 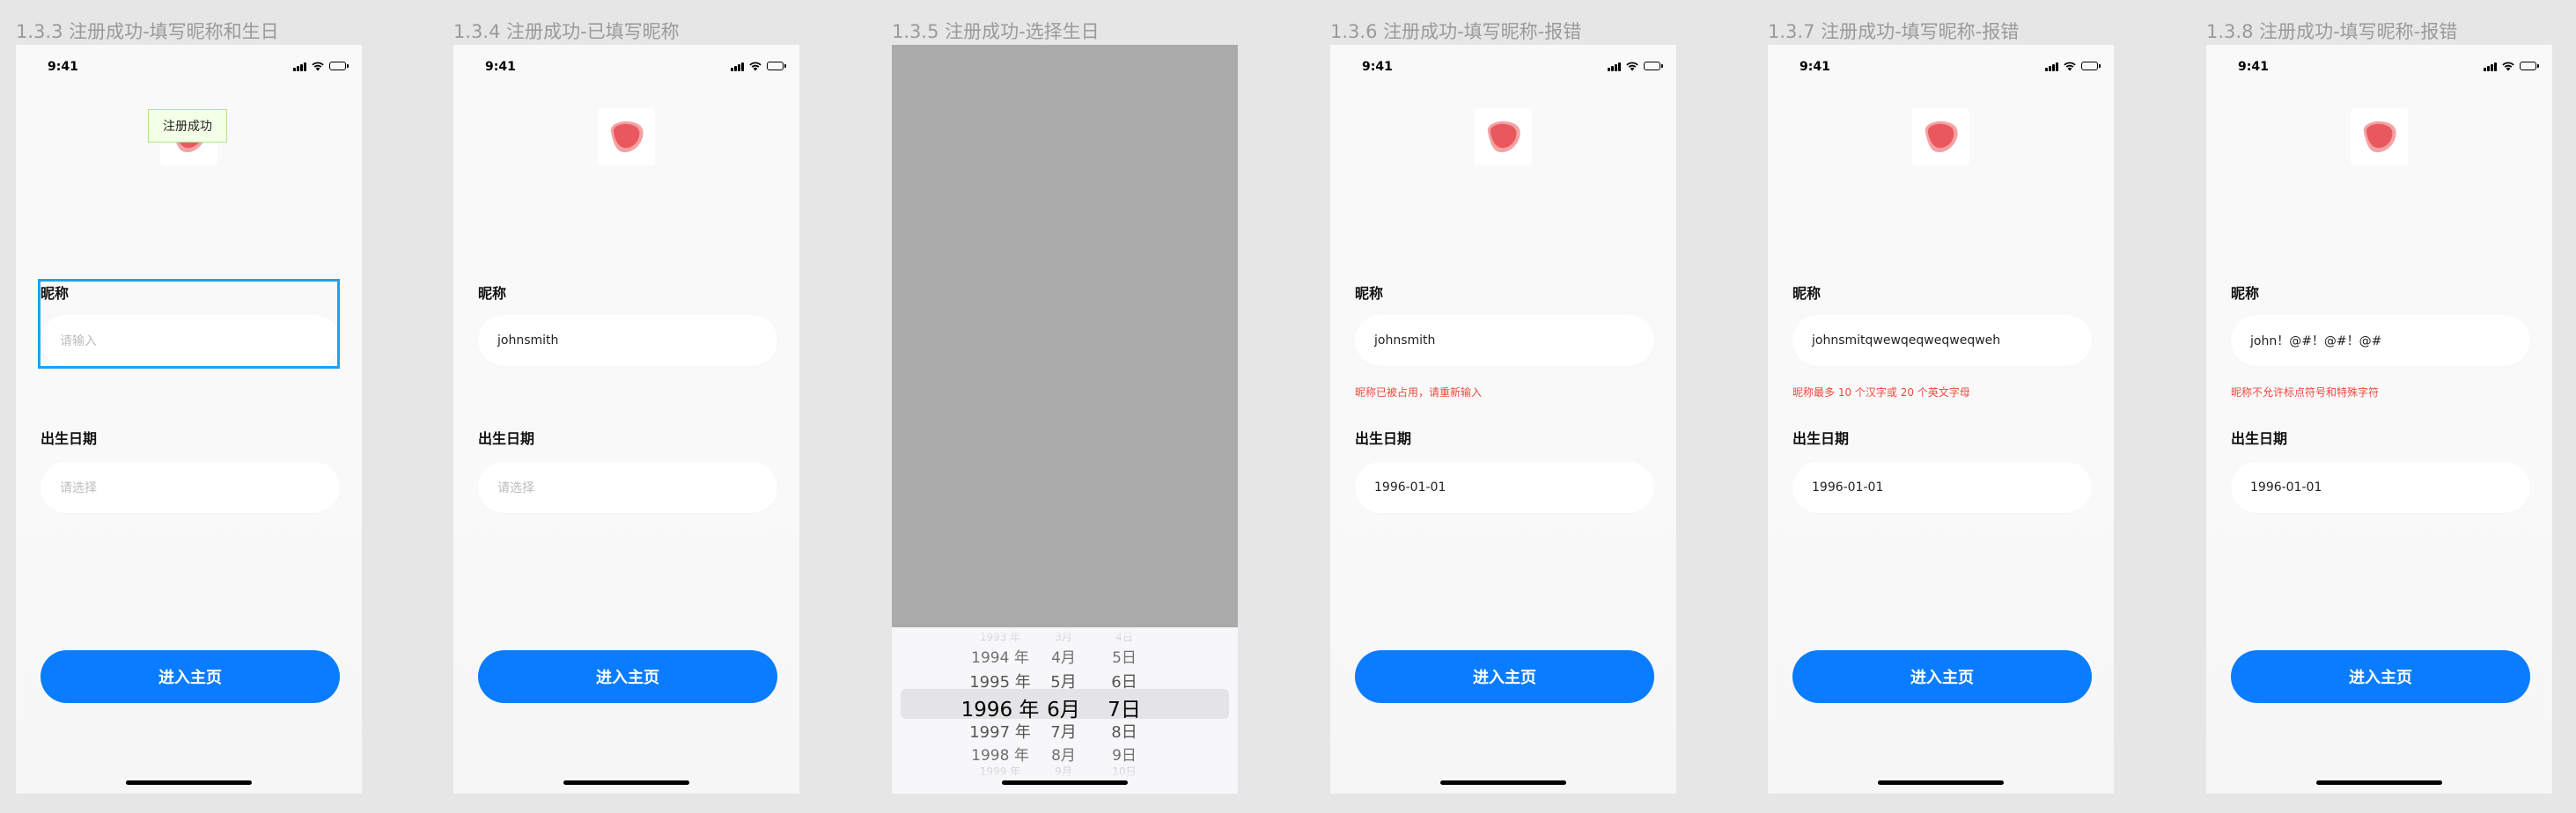 What do you see at coordinates (1000, 681) in the screenshot?
I see `picker-year-option: 1995 年` at bounding box center [1000, 681].